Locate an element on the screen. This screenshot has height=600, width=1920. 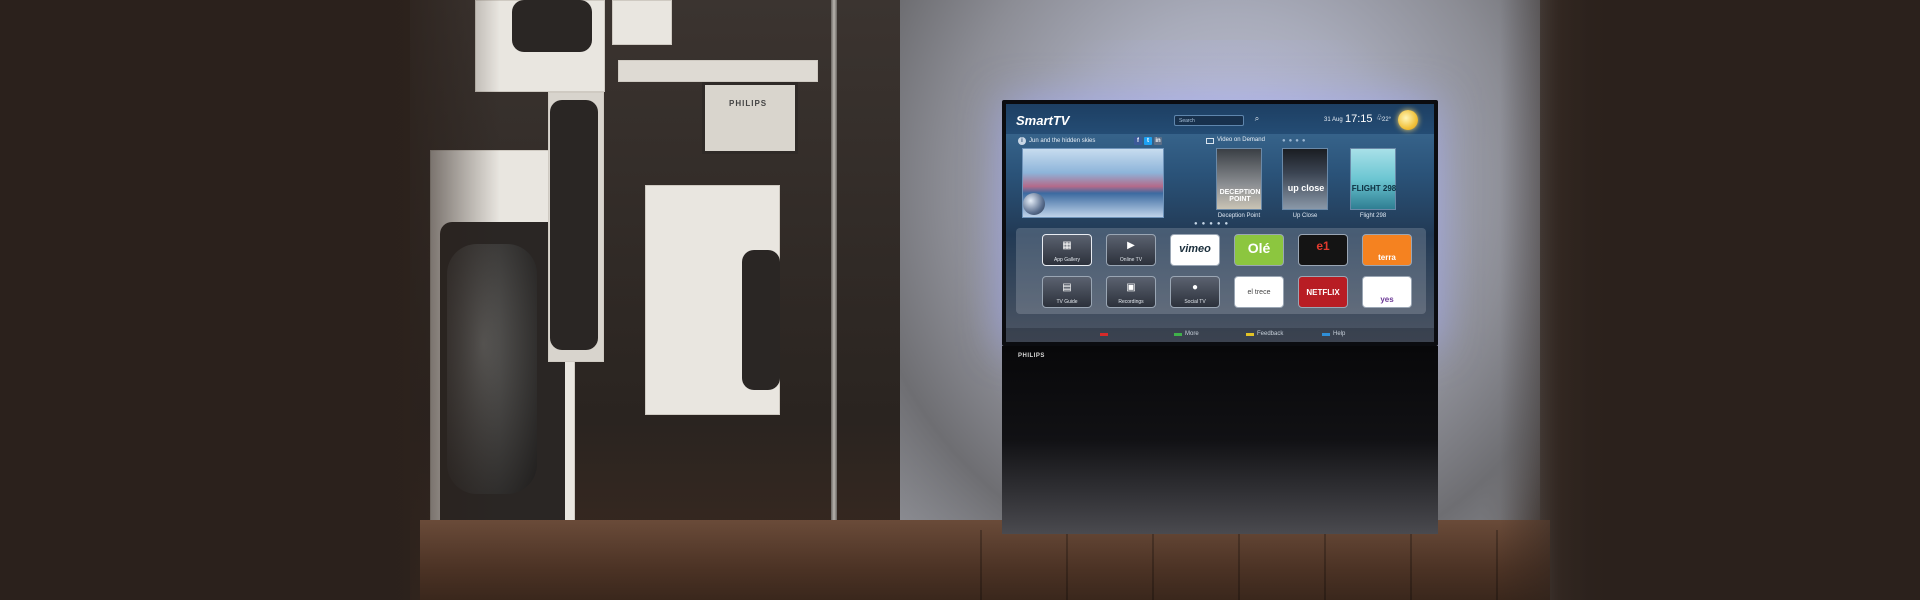
featured-panel: i Jun and the hidden skies f t in is located at coordinates (1091, 176).